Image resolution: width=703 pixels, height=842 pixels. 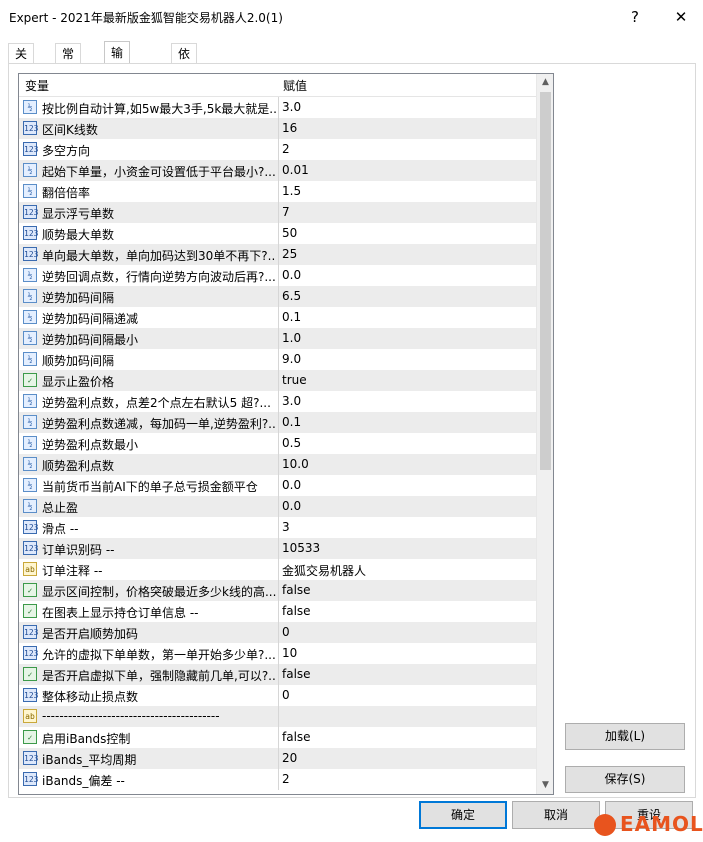 I want to click on scroll-up-icon: ▲, so click(x=545, y=82).